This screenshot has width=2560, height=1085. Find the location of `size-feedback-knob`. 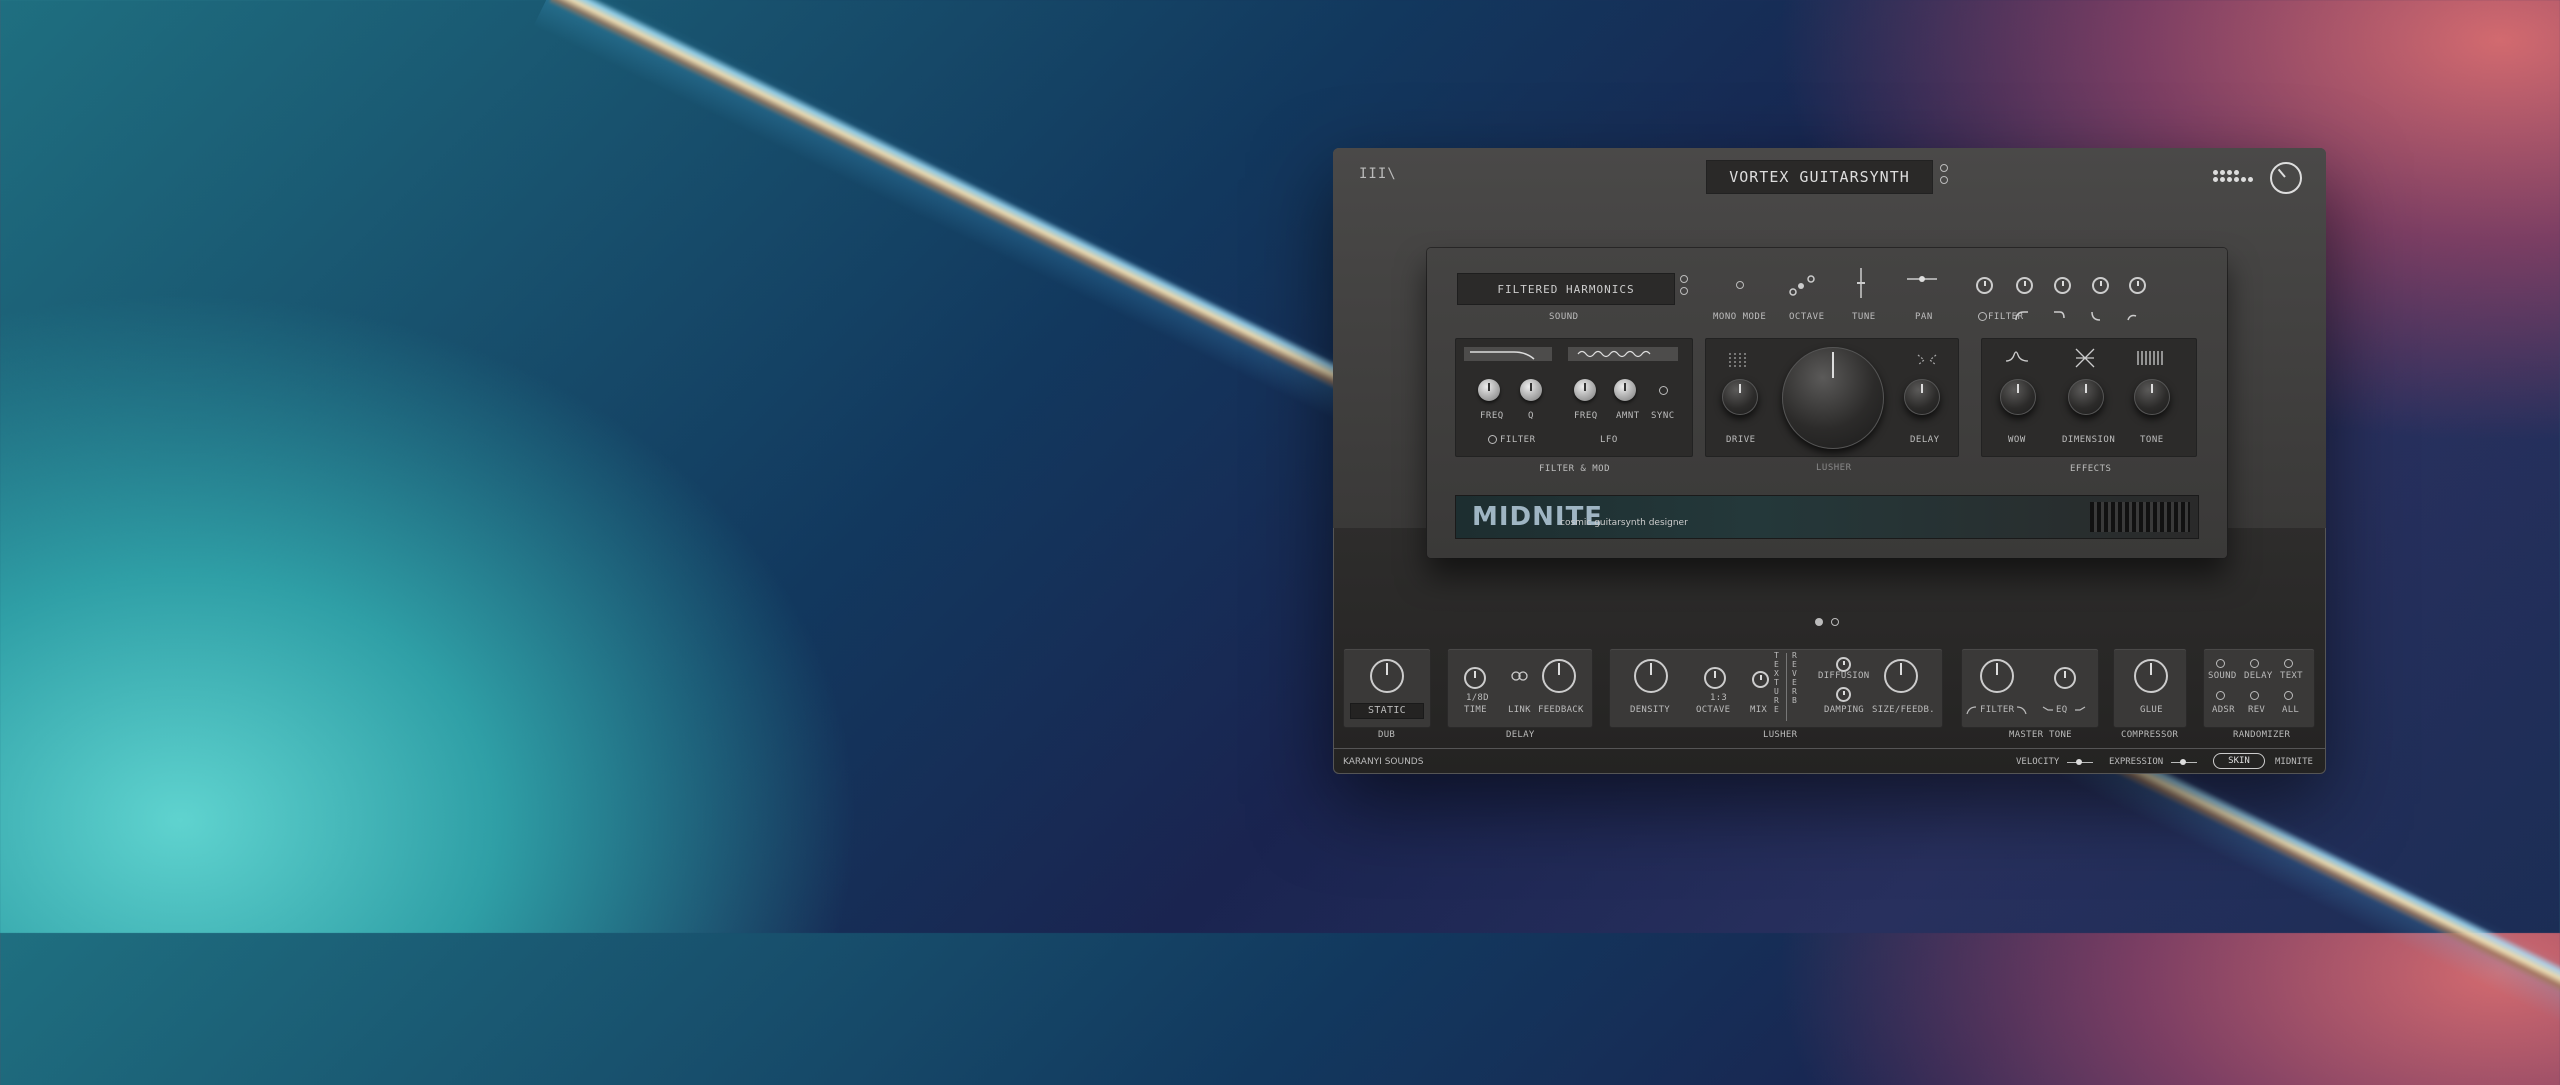

size-feedback-knob is located at coordinates (1901, 676).